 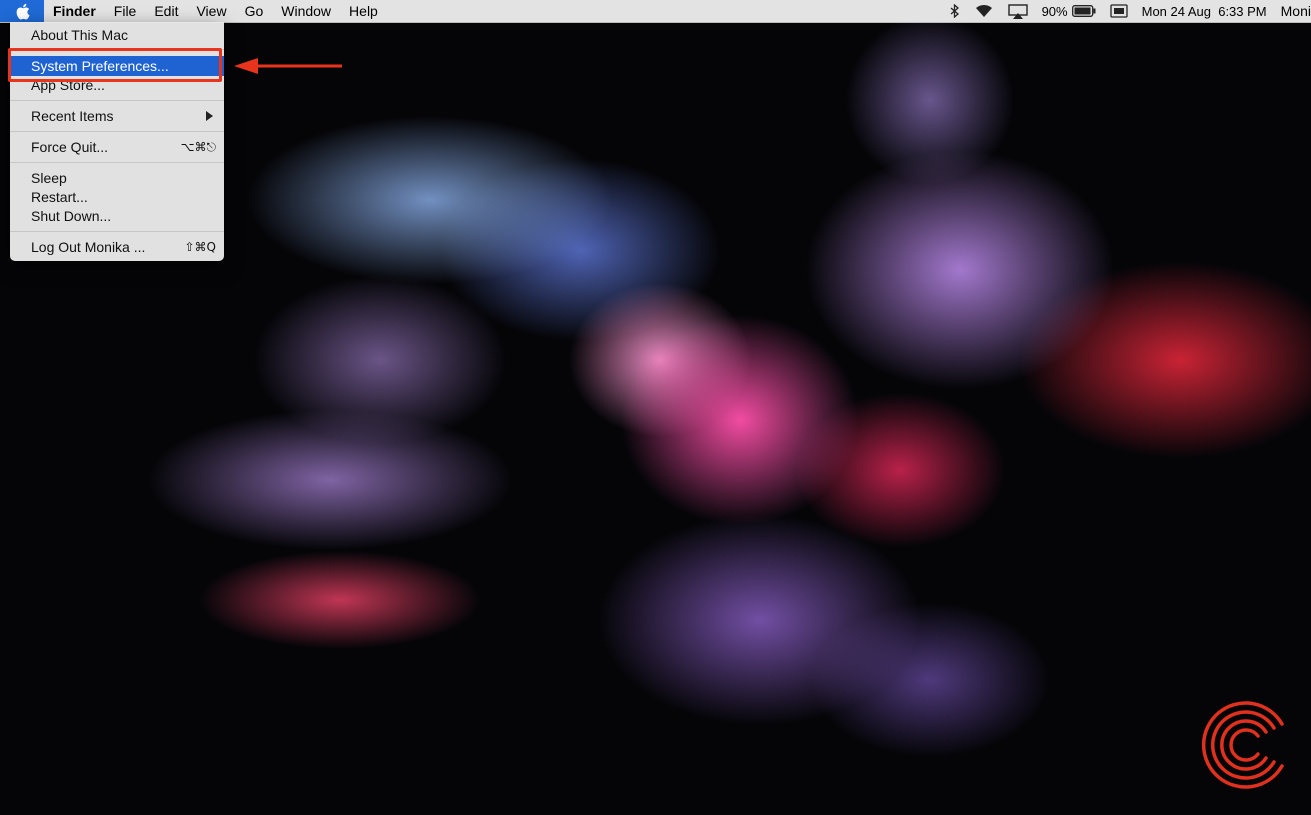 I want to click on menu-file: File, so click(x=125, y=11).